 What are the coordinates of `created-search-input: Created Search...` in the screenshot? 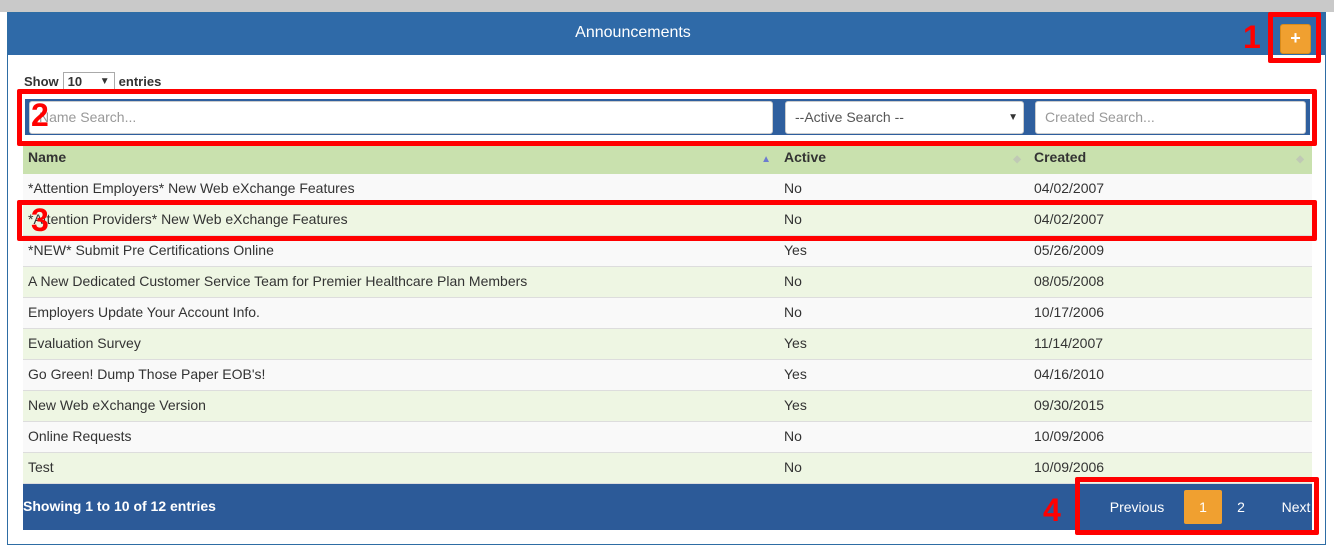 It's located at (1170, 117).